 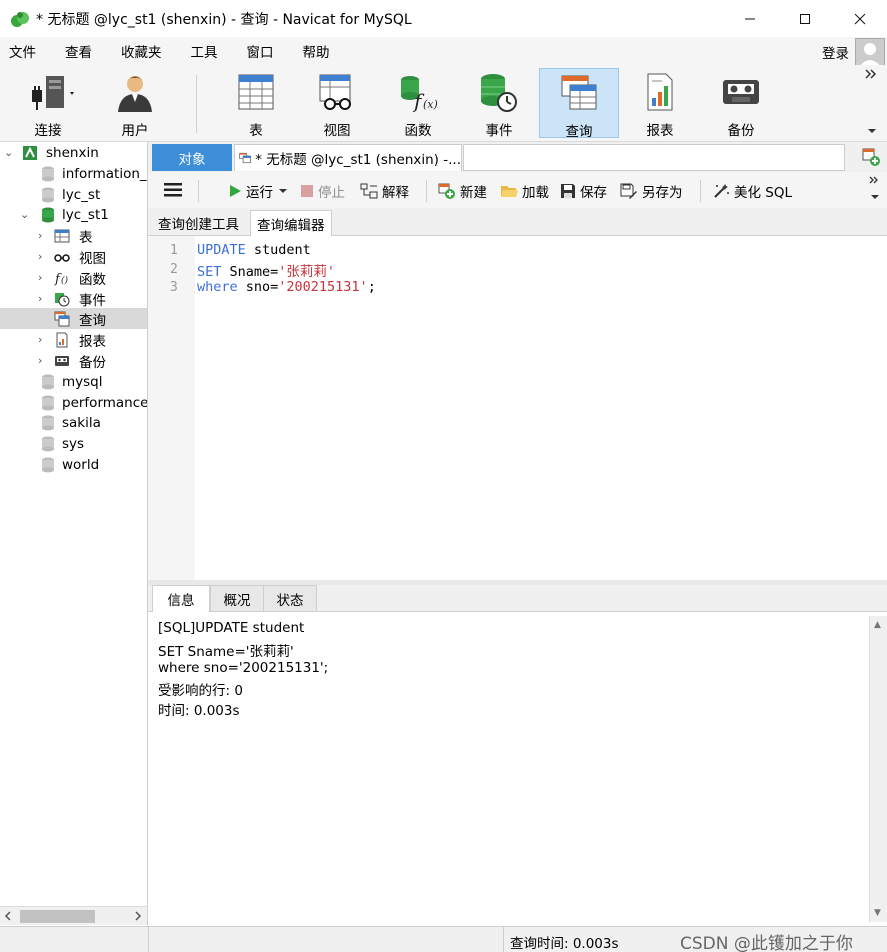 I want to click on tab-status: 状态, so click(x=290, y=598).